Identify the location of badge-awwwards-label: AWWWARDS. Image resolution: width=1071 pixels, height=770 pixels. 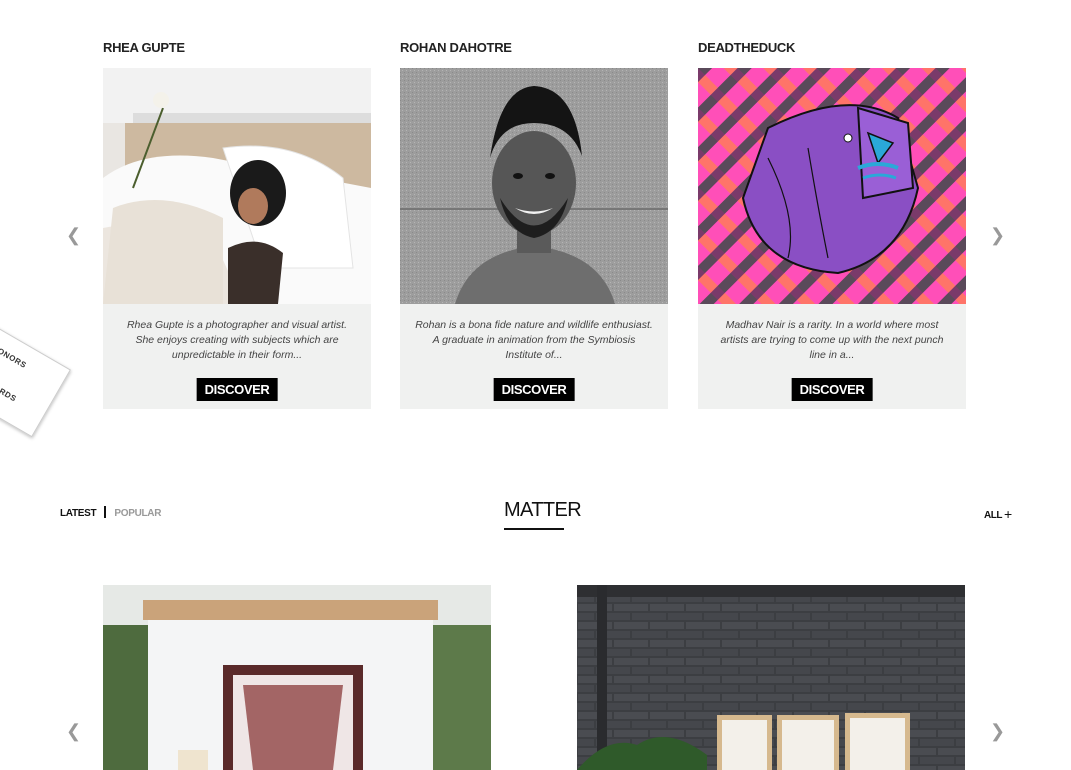
(9, 386).